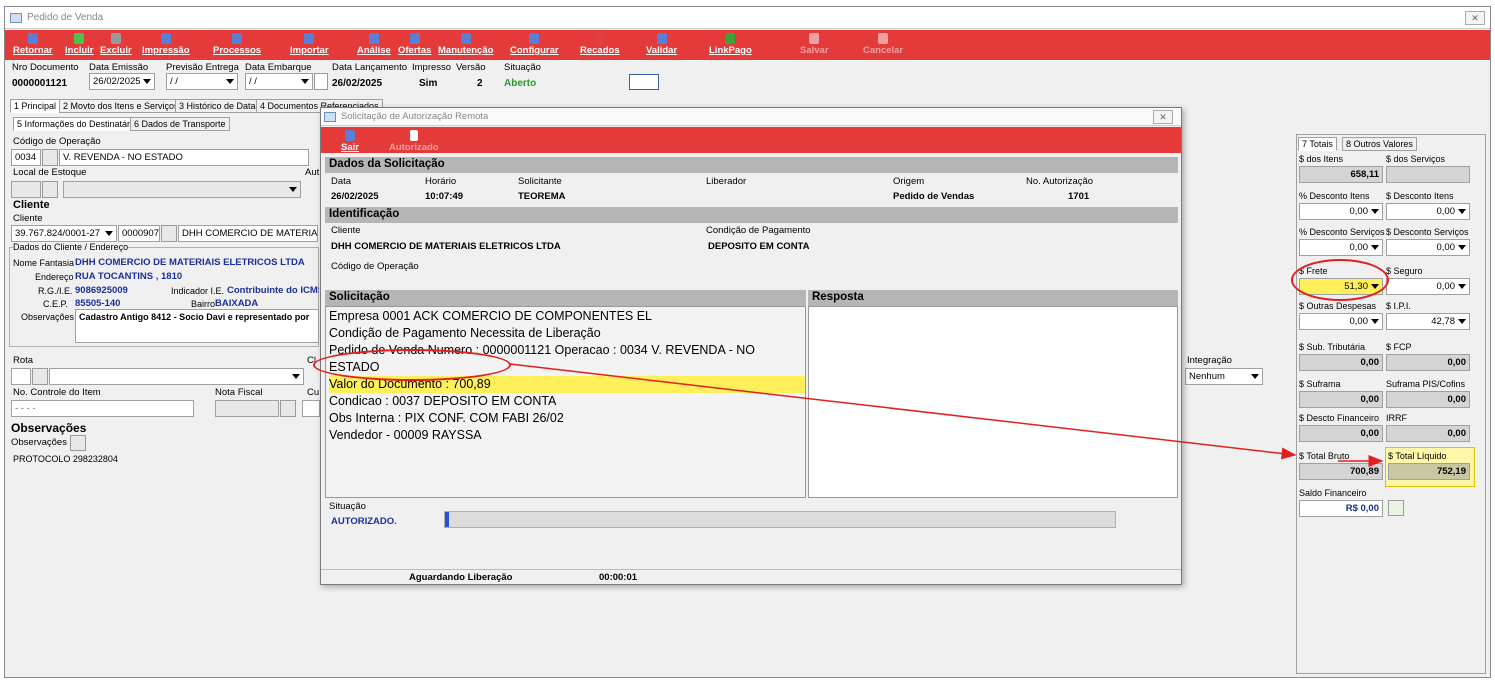  I want to click on cu-field, so click(311, 408).